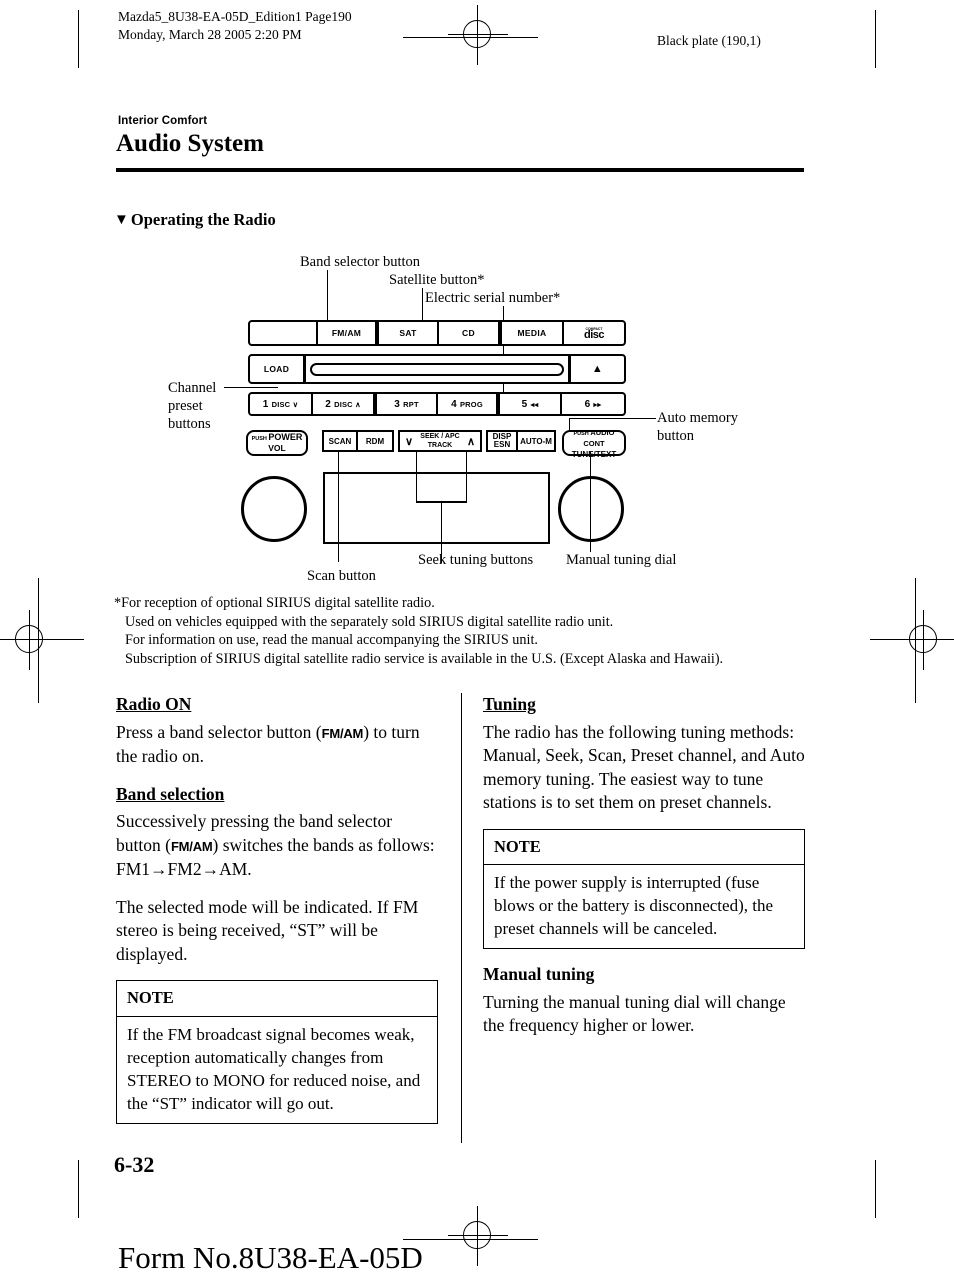 Image resolution: width=954 pixels, height=1285 pixels. I want to click on print-header-line2: Monday, March 28 2005 2:20 PM, so click(210, 34).